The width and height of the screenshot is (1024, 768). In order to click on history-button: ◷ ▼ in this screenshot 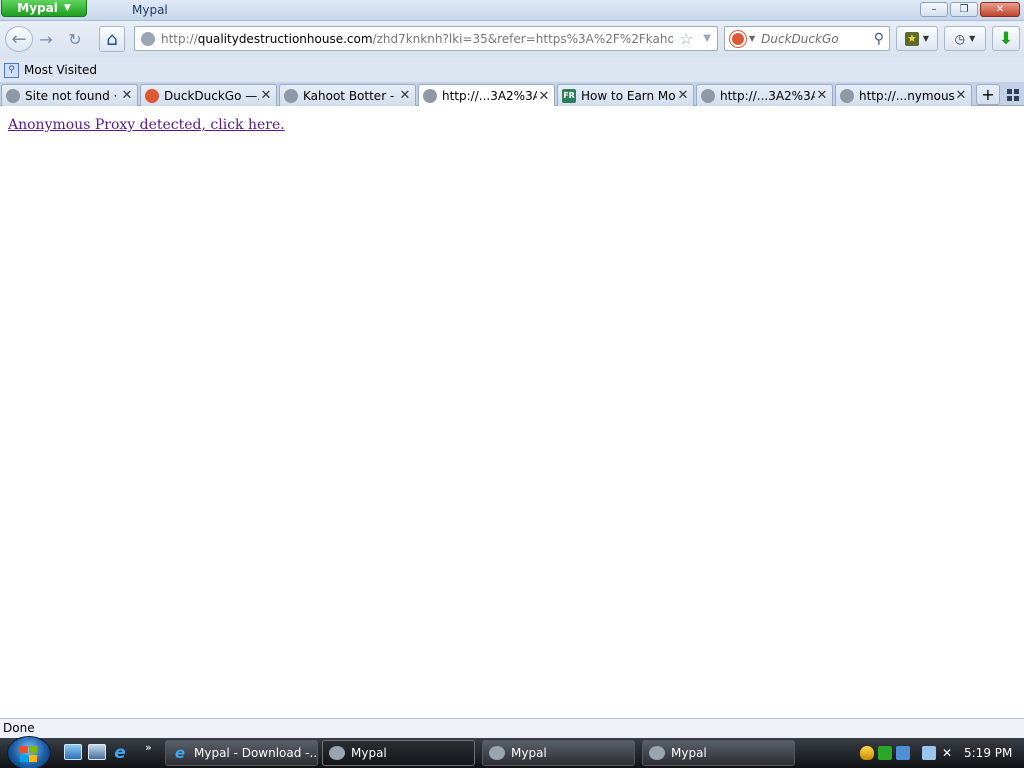, I will do `click(965, 38)`.